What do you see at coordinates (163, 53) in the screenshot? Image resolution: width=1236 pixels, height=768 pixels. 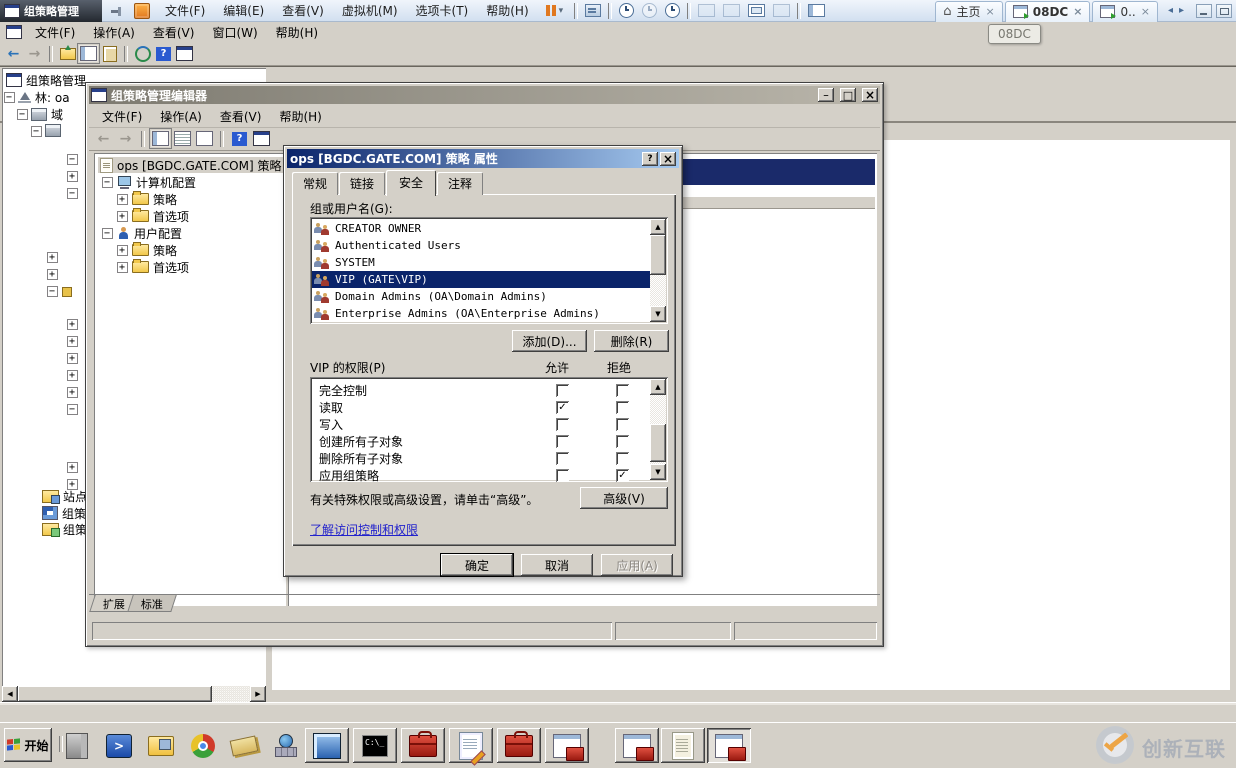 I see `help-icon: ?` at bounding box center [163, 53].